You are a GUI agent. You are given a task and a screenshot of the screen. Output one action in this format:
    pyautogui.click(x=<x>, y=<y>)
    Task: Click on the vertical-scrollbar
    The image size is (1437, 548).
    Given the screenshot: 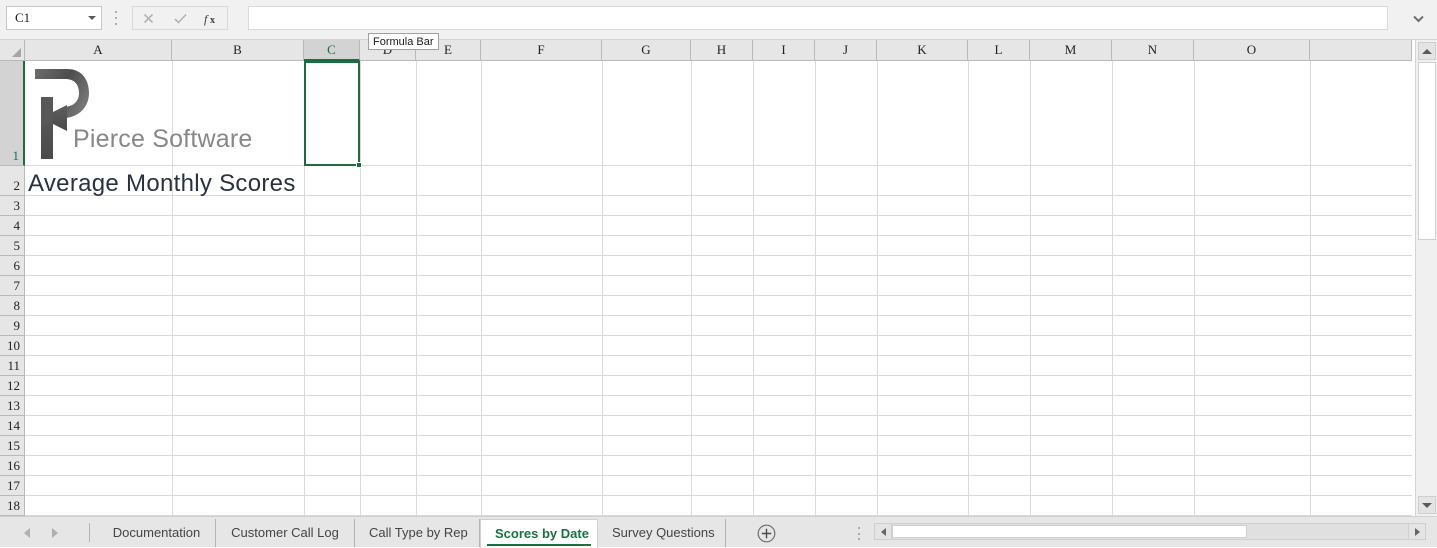 What is the action you would take?
    pyautogui.click(x=1426, y=278)
    